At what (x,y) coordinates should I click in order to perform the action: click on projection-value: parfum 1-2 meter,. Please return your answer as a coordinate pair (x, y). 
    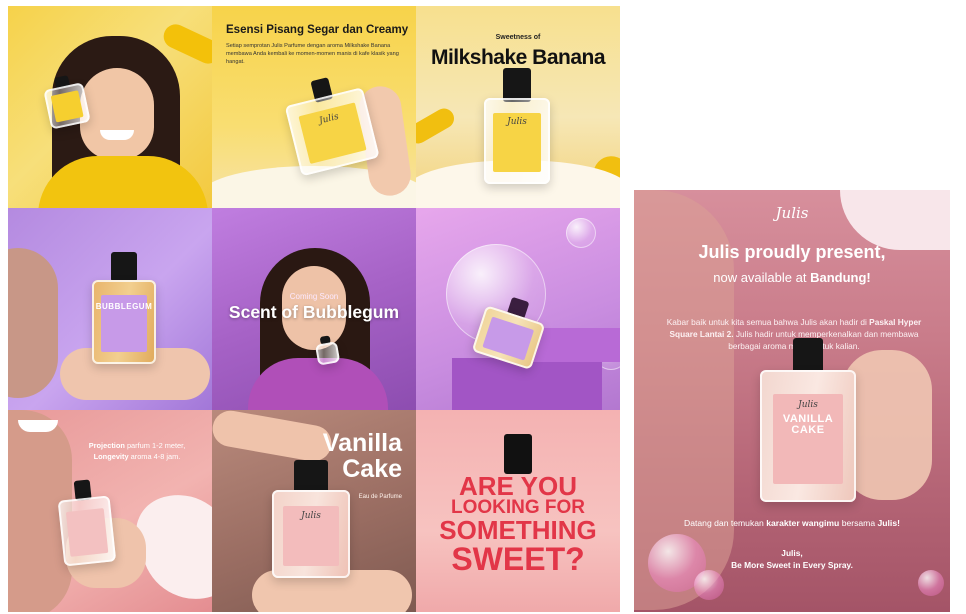
    Looking at the image, I should click on (156, 445).